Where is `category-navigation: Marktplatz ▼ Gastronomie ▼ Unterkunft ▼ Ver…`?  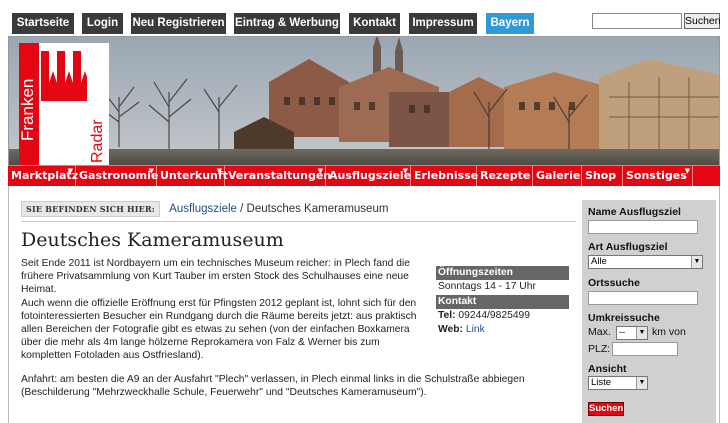 category-navigation: Marktplatz ▼ Gastronomie ▼ Unterkunft ▼ Ver… is located at coordinates (364, 176).